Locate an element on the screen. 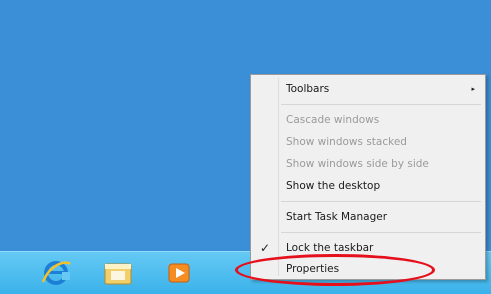  menu-item-properties: Properties is located at coordinates (368, 269).